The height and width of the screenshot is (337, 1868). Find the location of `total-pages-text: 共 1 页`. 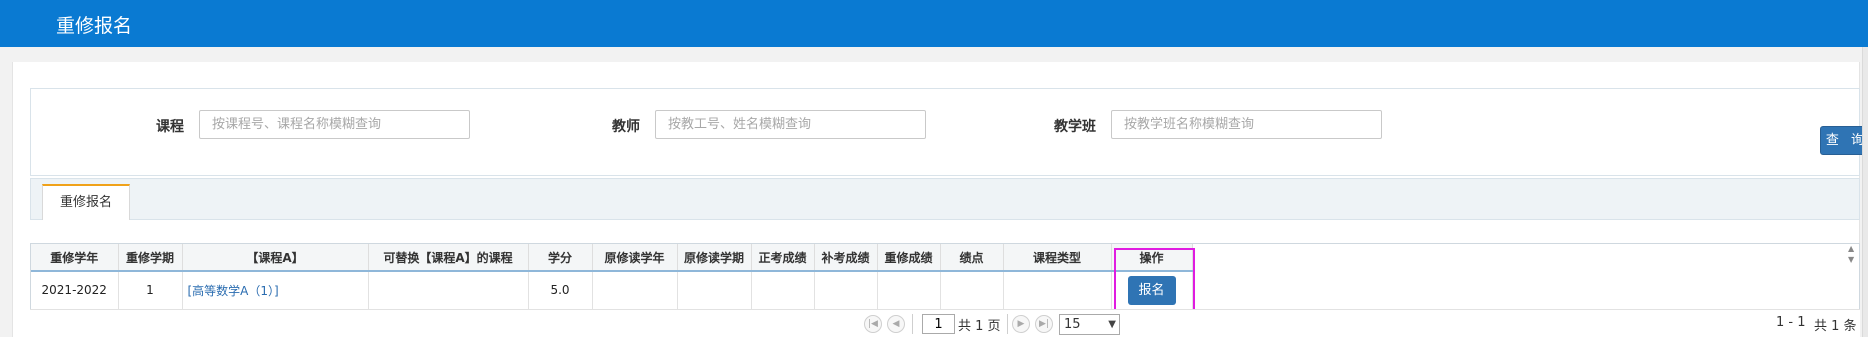

total-pages-text: 共 1 页 is located at coordinates (979, 326).